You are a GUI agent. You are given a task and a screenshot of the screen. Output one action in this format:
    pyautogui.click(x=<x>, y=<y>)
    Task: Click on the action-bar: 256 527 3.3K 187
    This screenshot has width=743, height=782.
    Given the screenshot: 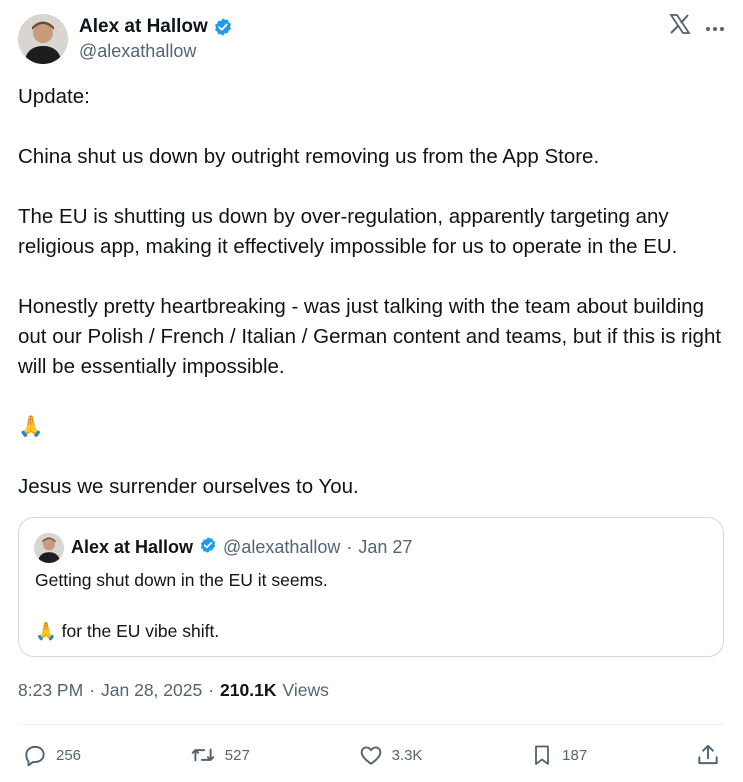 What is the action you would take?
    pyautogui.click(x=371, y=755)
    